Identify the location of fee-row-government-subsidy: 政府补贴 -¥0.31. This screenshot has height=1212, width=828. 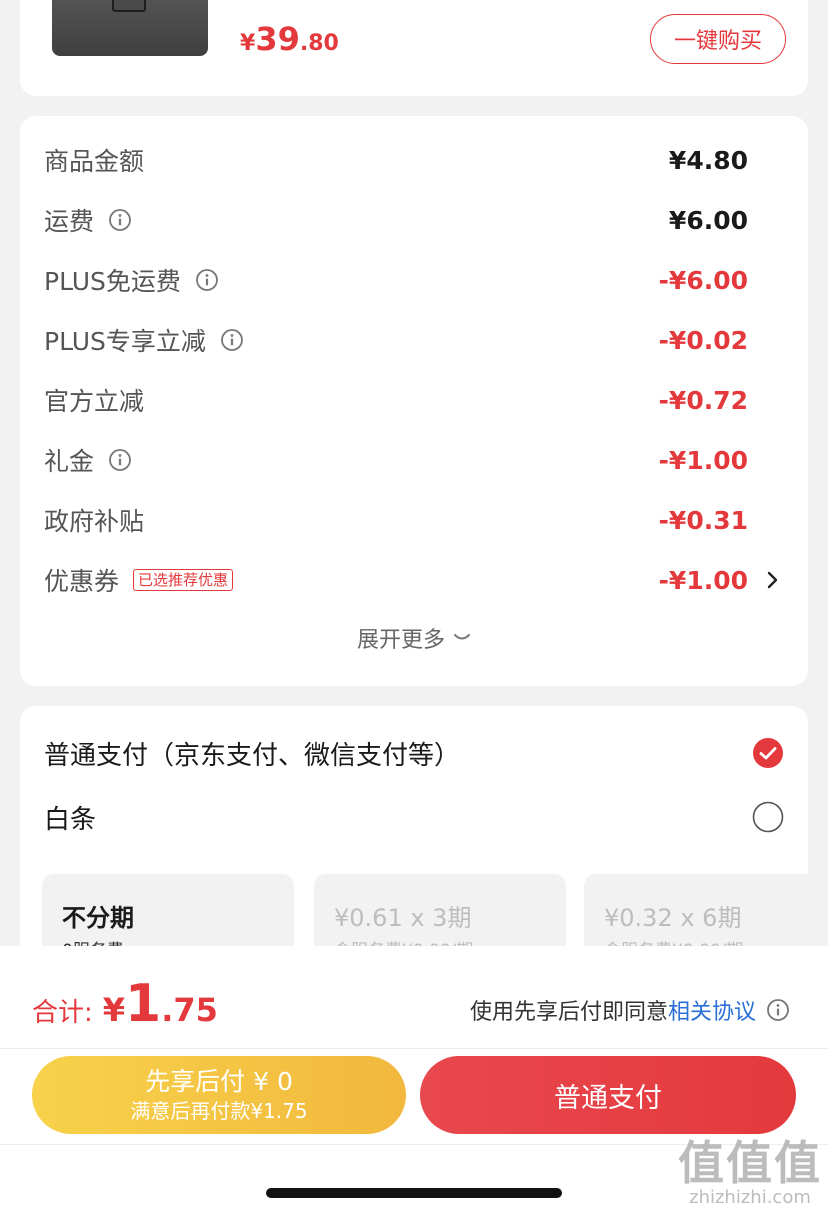
(414, 520).